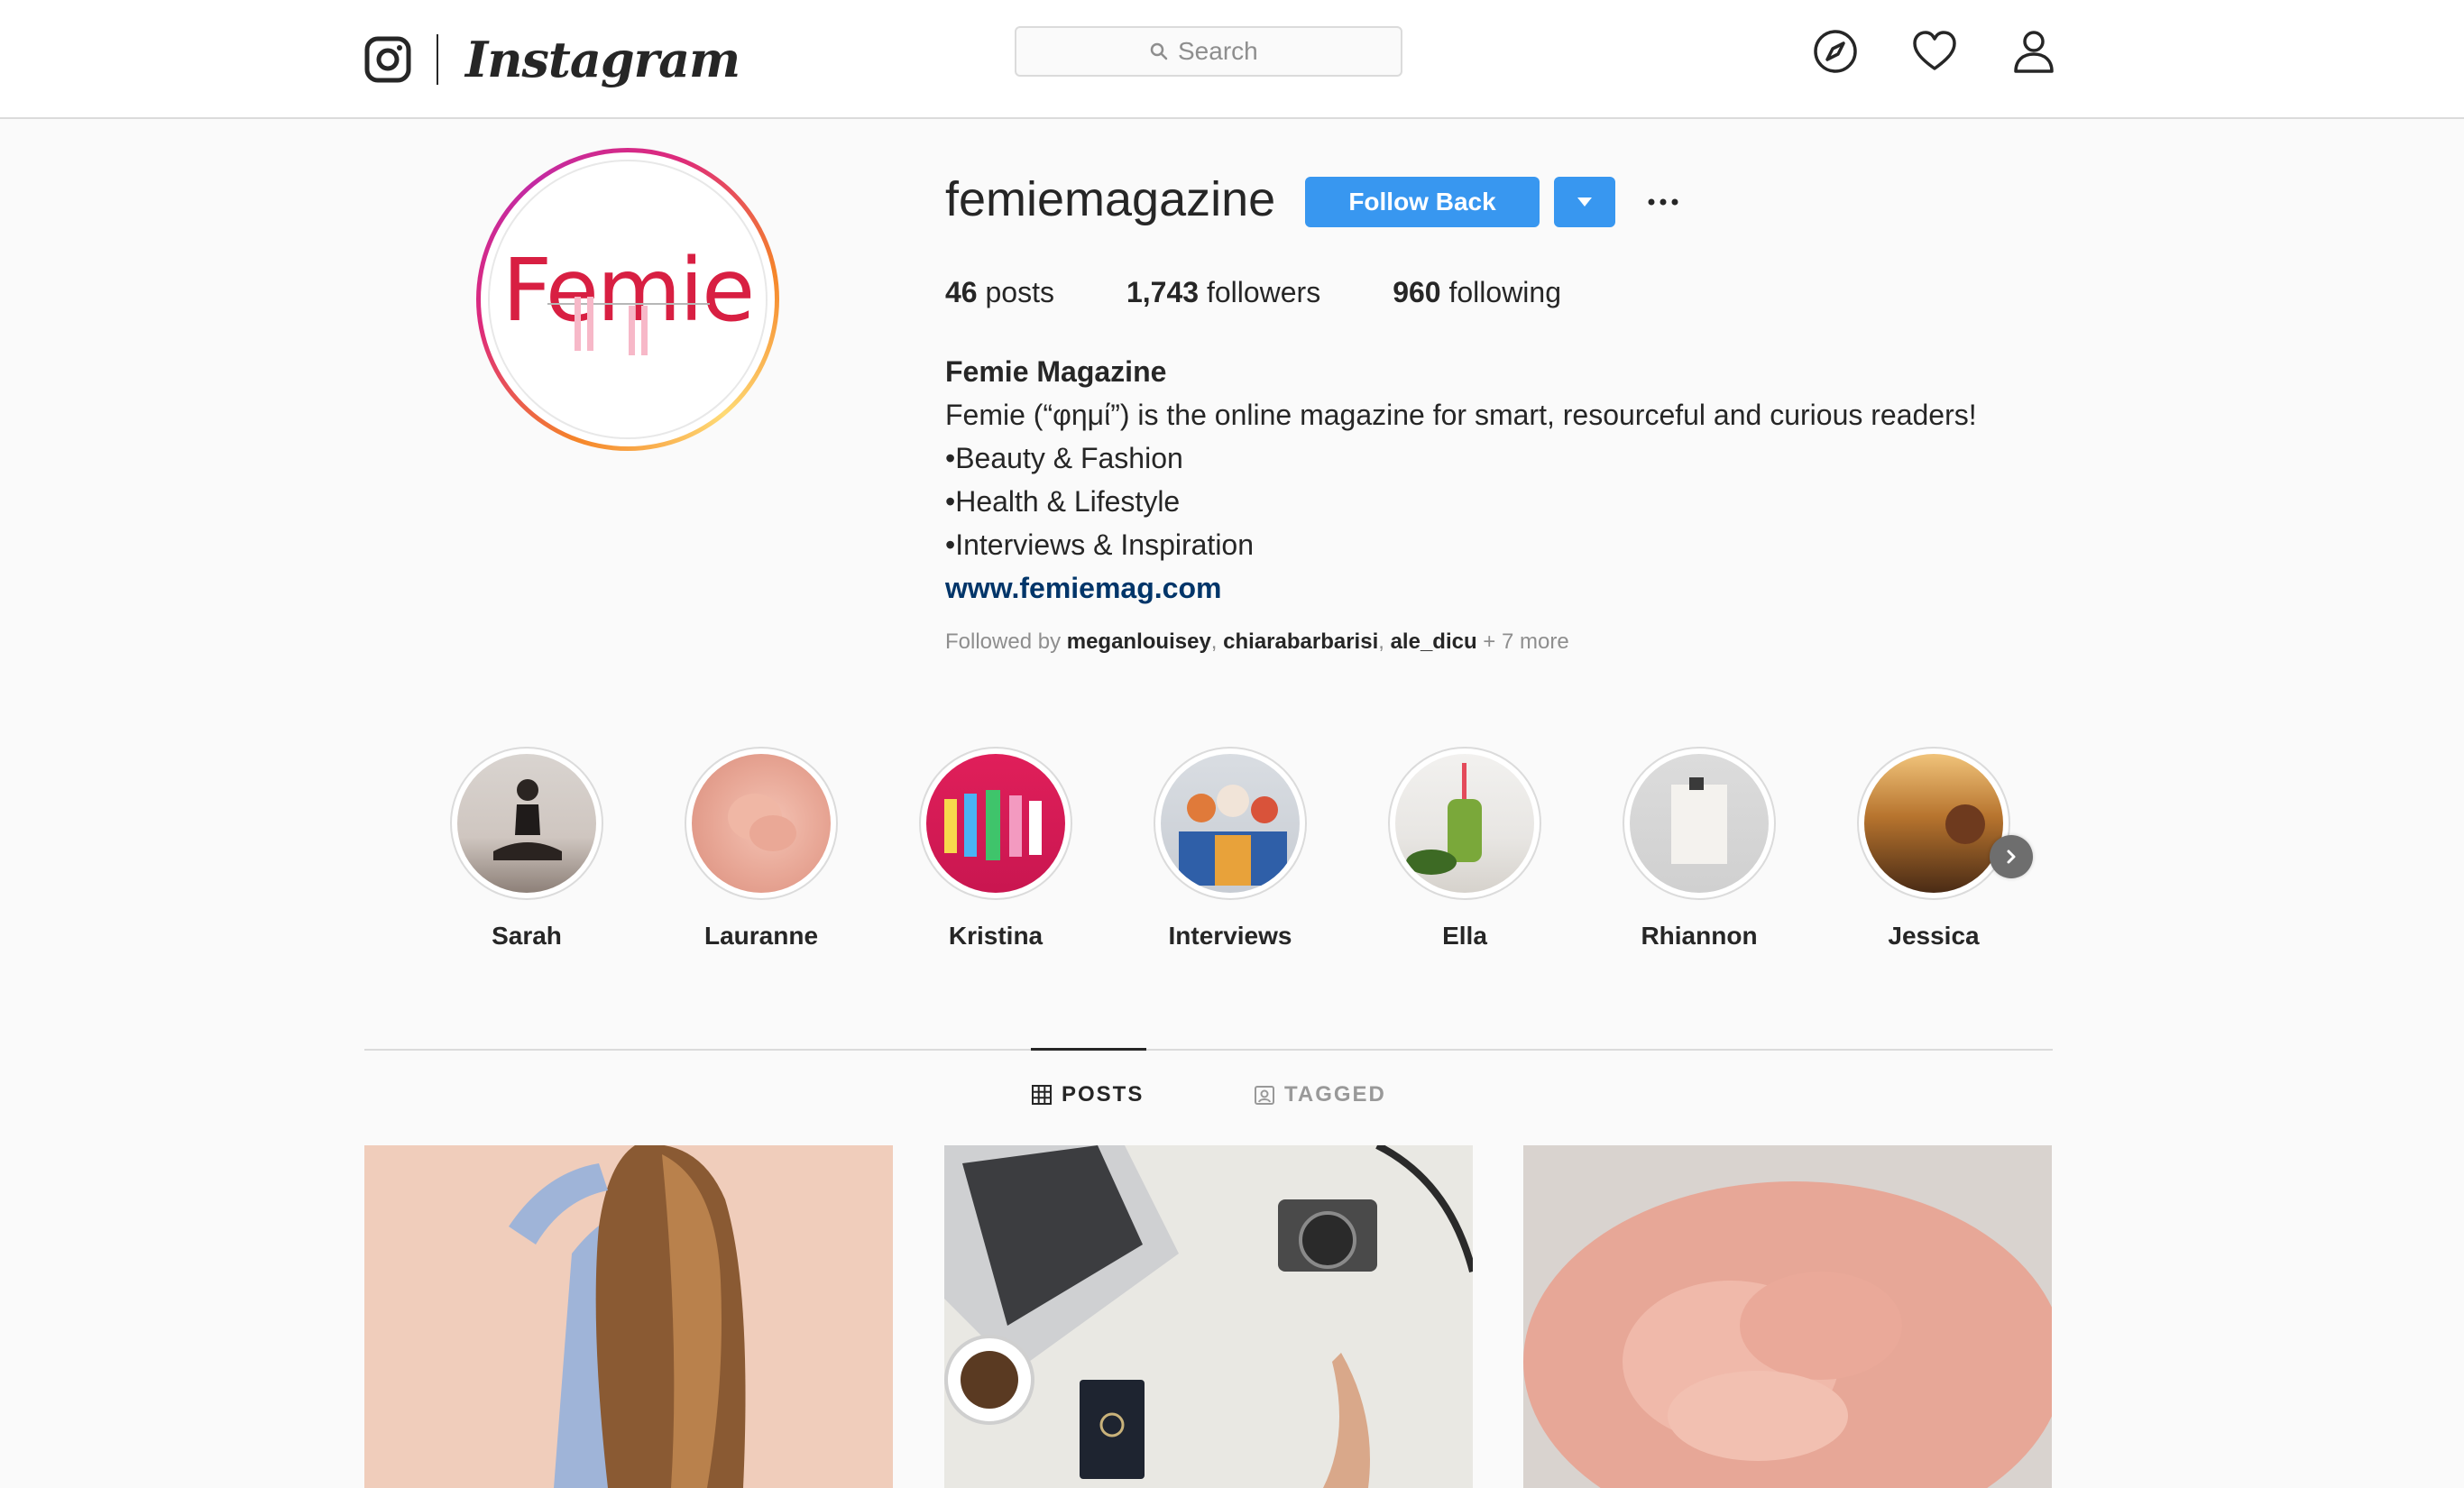 The image size is (2464, 1488). Describe the element at coordinates (1083, 588) in the screenshot. I see `profile-website-link: www.femiemag.com` at that location.